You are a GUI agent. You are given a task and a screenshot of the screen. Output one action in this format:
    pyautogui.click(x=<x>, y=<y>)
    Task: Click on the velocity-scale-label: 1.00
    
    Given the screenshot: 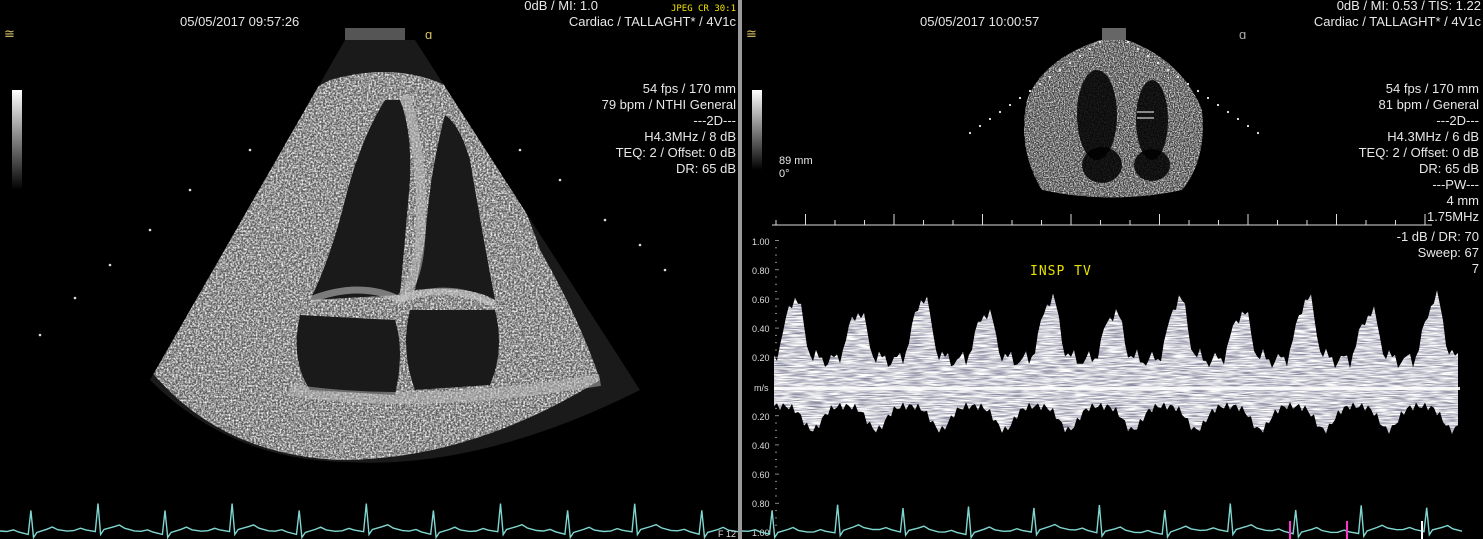 What is the action you would take?
    pyautogui.click(x=761, y=242)
    